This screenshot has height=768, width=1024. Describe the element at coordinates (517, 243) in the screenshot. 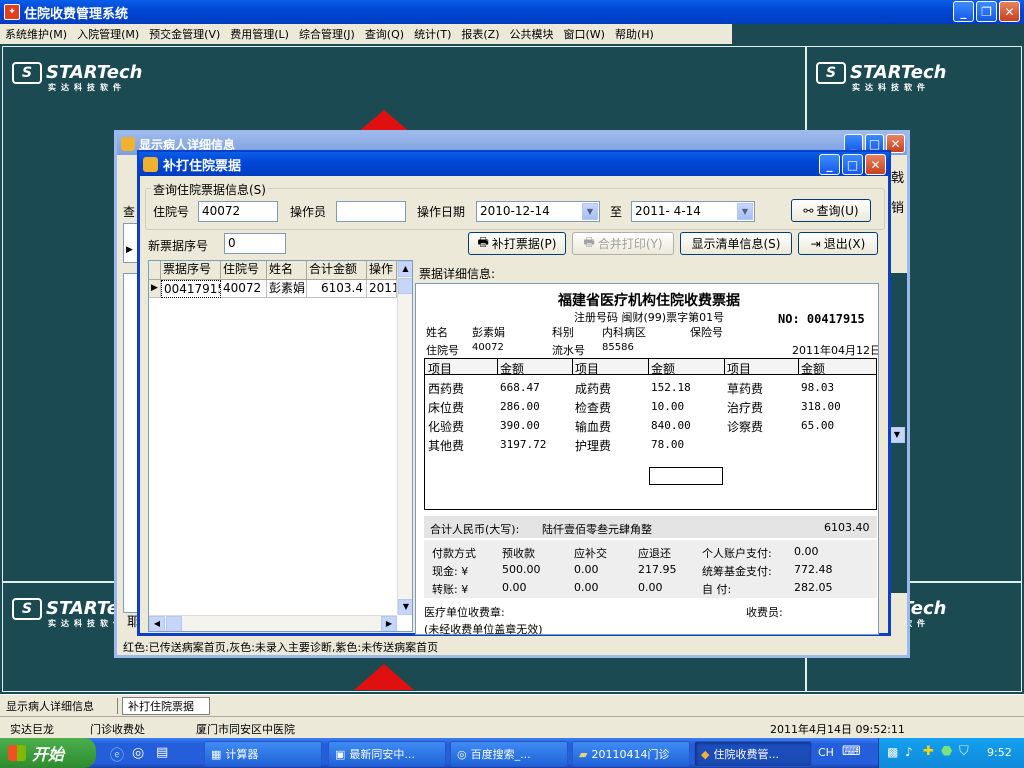

I see `reprint-button: 🖶 补打票据(P)` at that location.